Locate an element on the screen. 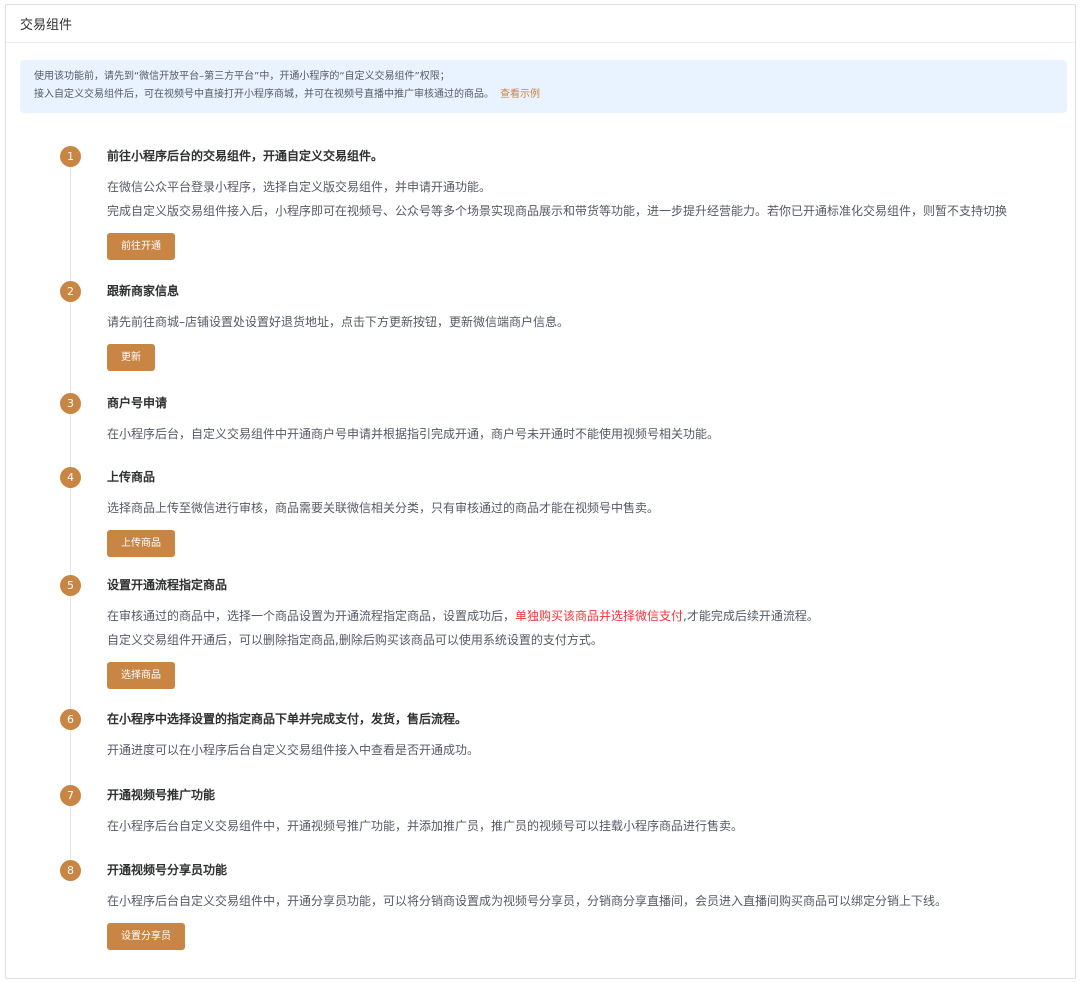 This screenshot has width=1080, height=982. step-title: 开通视频号分享员功能 is located at coordinates (167, 870).